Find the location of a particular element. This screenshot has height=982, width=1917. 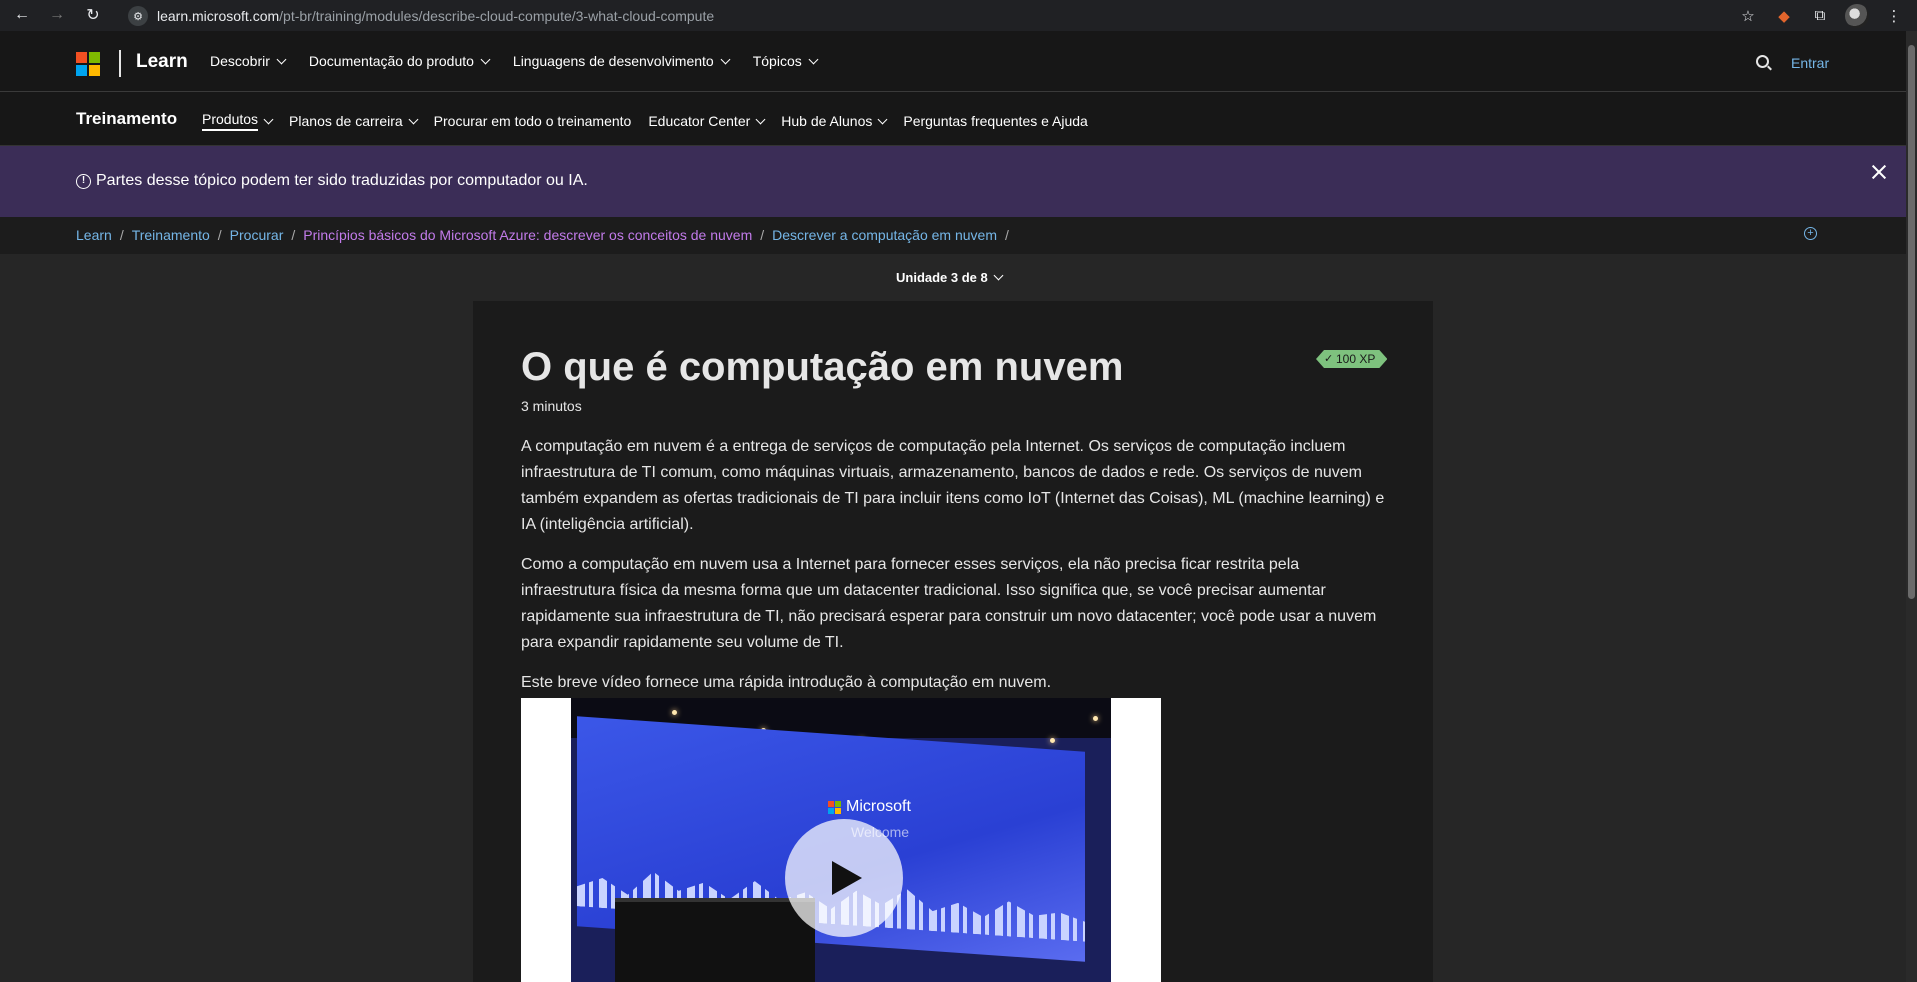

nav-produtos: Produtos is located at coordinates (238, 121).